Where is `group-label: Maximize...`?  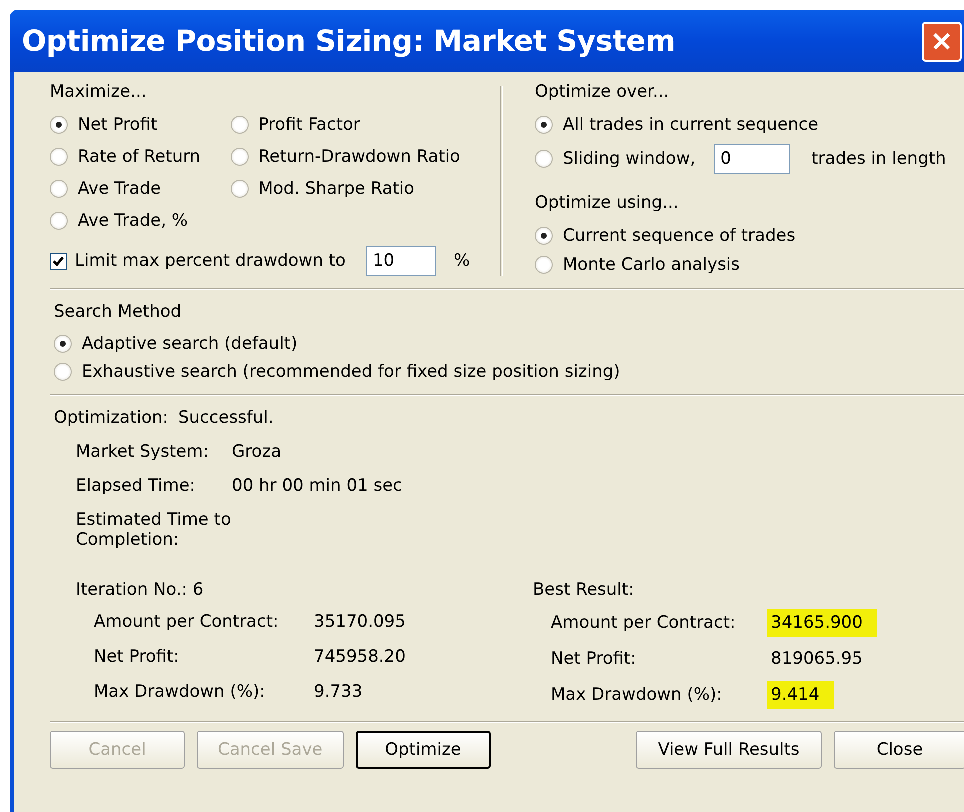 group-label: Maximize... is located at coordinates (99, 92).